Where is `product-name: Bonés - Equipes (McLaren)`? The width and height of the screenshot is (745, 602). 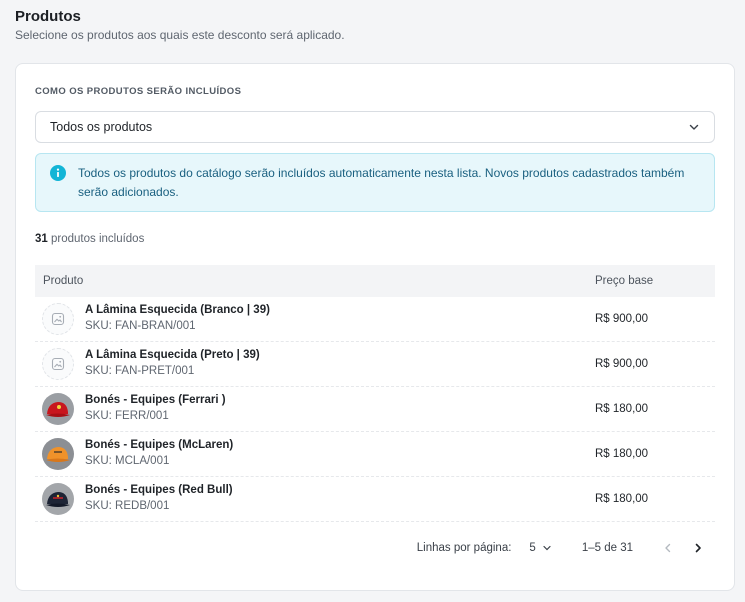
product-name: Bonés - Equipes (McLaren) is located at coordinates (159, 445).